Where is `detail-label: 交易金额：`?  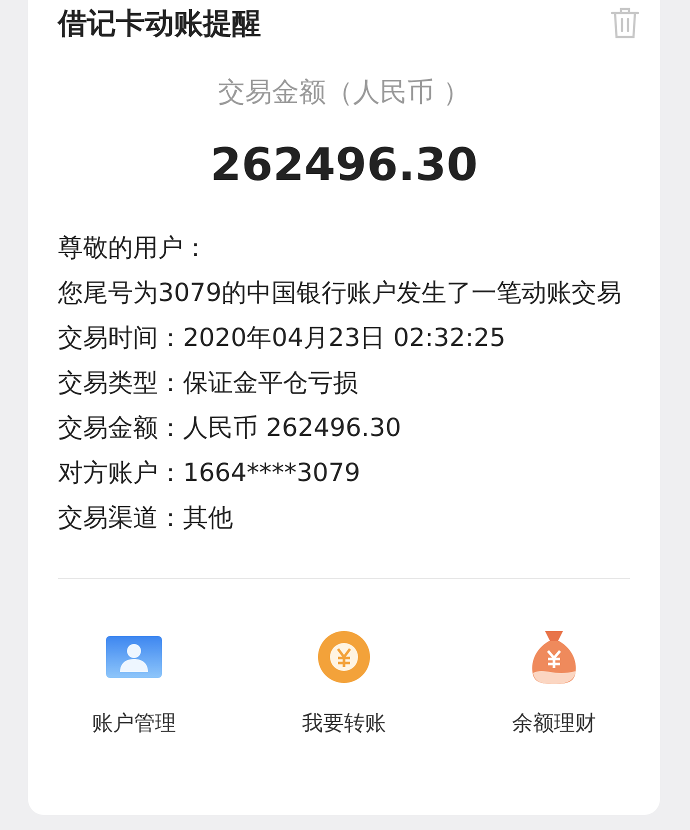
detail-label: 交易金额： is located at coordinates (120, 428).